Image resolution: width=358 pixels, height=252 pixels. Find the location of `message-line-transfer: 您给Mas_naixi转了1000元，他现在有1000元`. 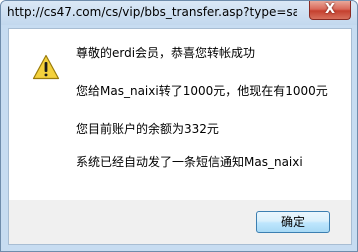

message-line-transfer: 您给Mas_naixi转了1000元，他现在有1000元 is located at coordinates (202, 91).